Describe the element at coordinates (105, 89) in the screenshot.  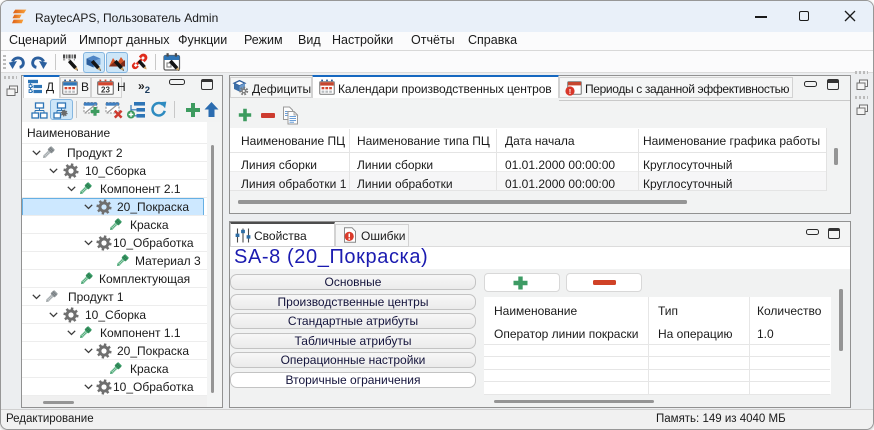
I see `svg-text: 23` at that location.